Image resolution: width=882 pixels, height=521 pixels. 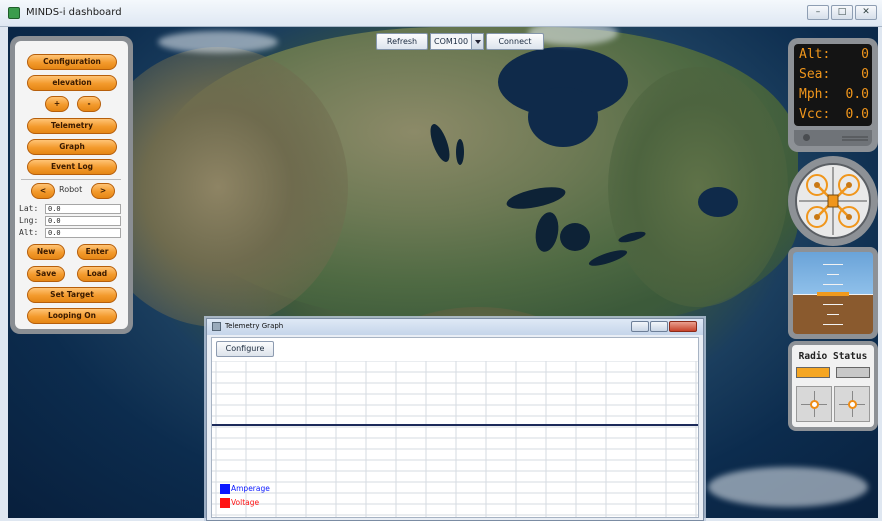 What do you see at coordinates (659, 326) in the screenshot?
I see `graph-maximize-button` at bounding box center [659, 326].